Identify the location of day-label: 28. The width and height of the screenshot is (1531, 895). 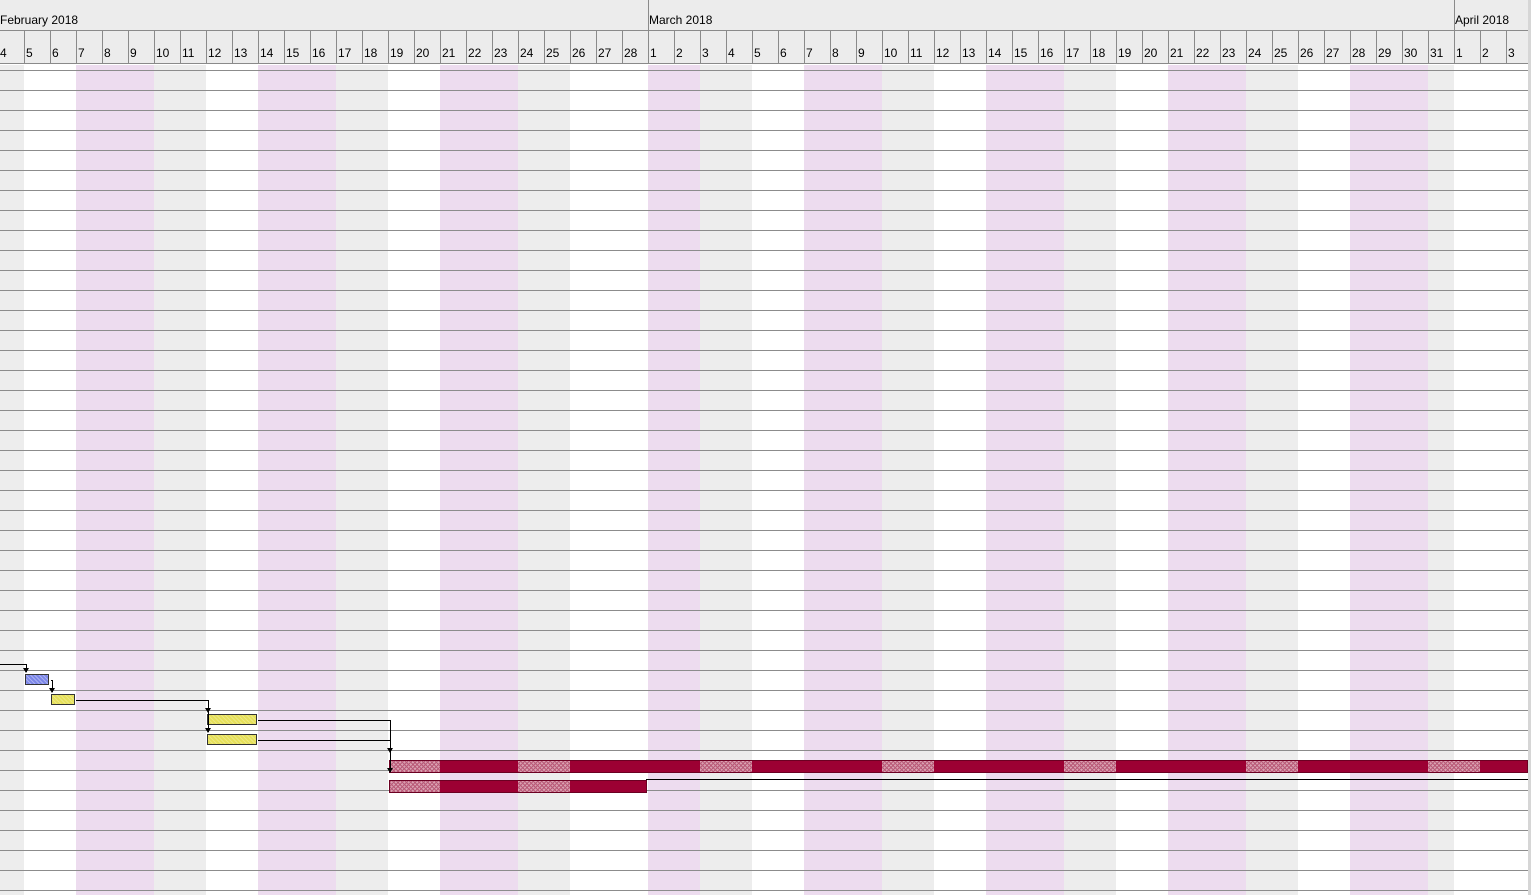
(635, 47).